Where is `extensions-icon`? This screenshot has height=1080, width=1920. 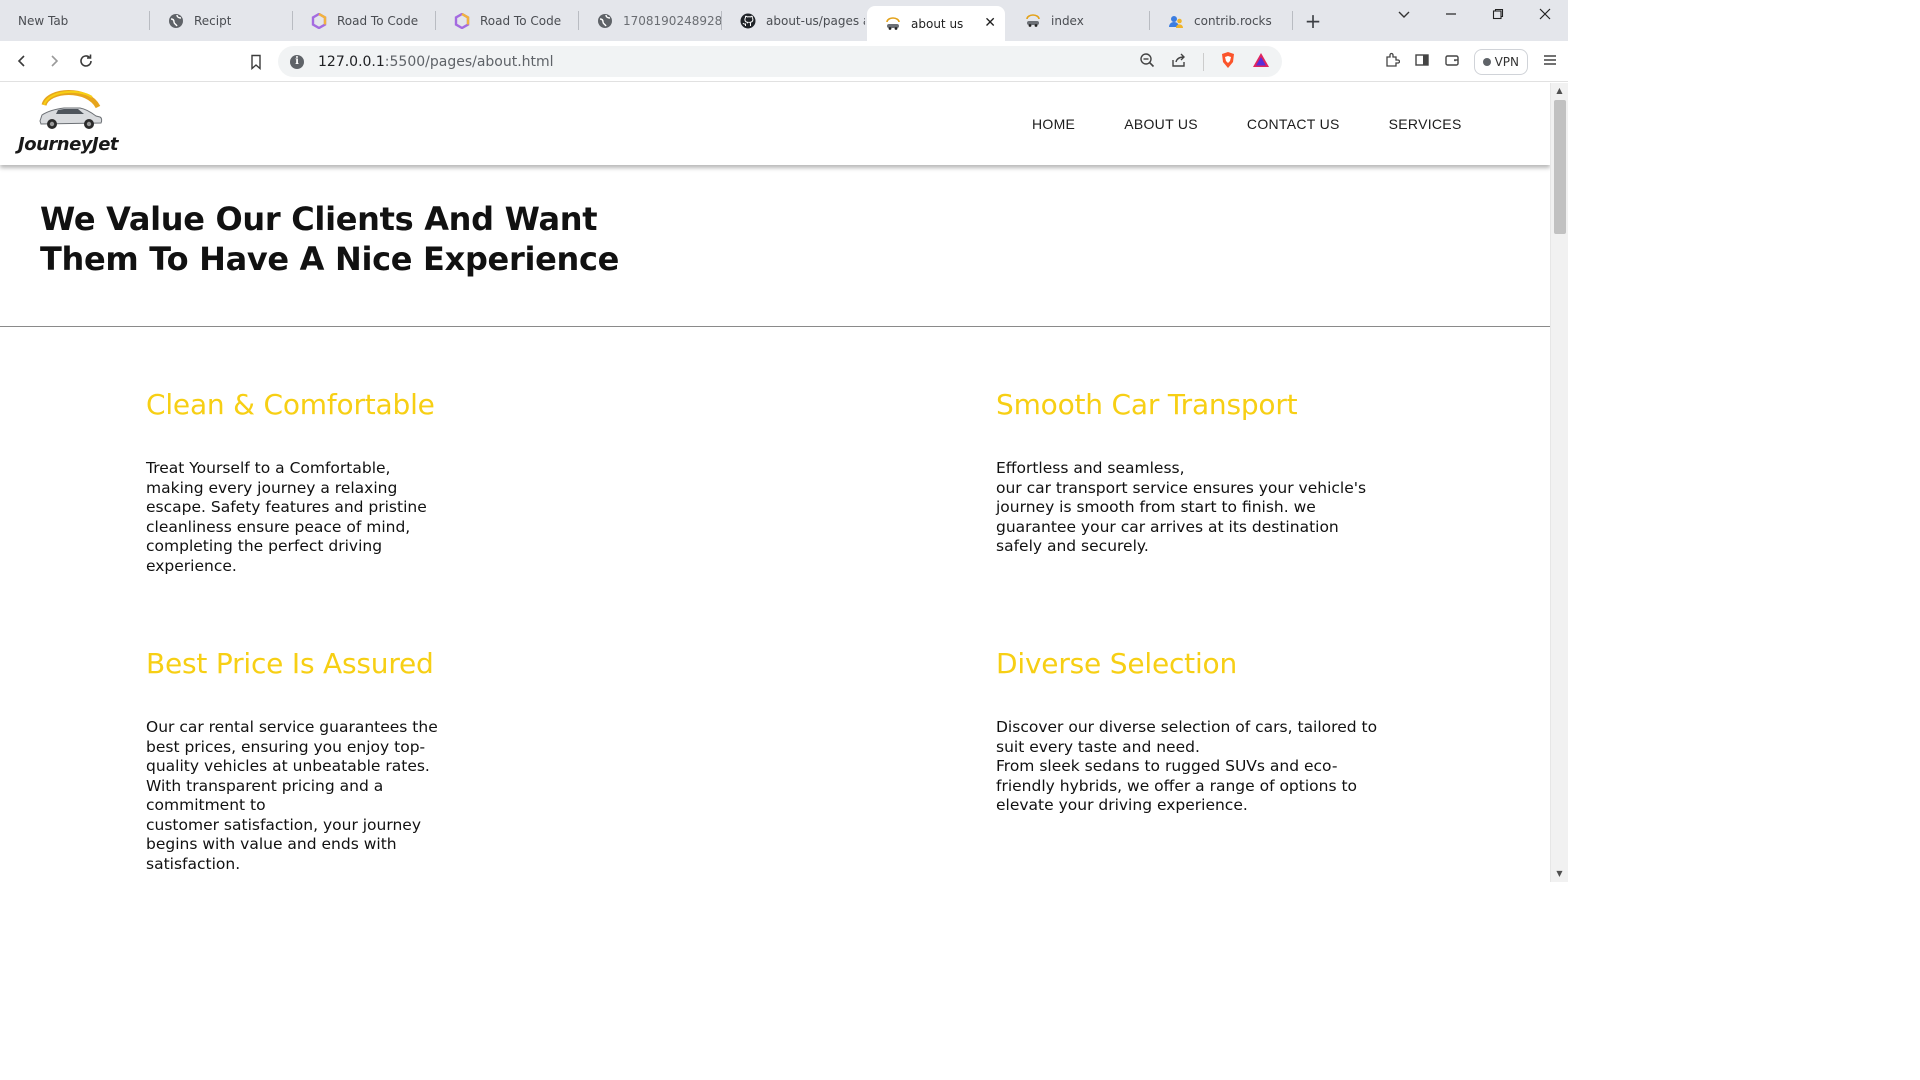
extensions-icon is located at coordinates (1392, 62).